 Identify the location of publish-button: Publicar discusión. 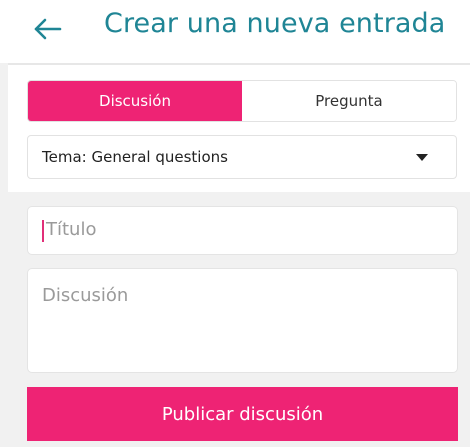
(242, 414).